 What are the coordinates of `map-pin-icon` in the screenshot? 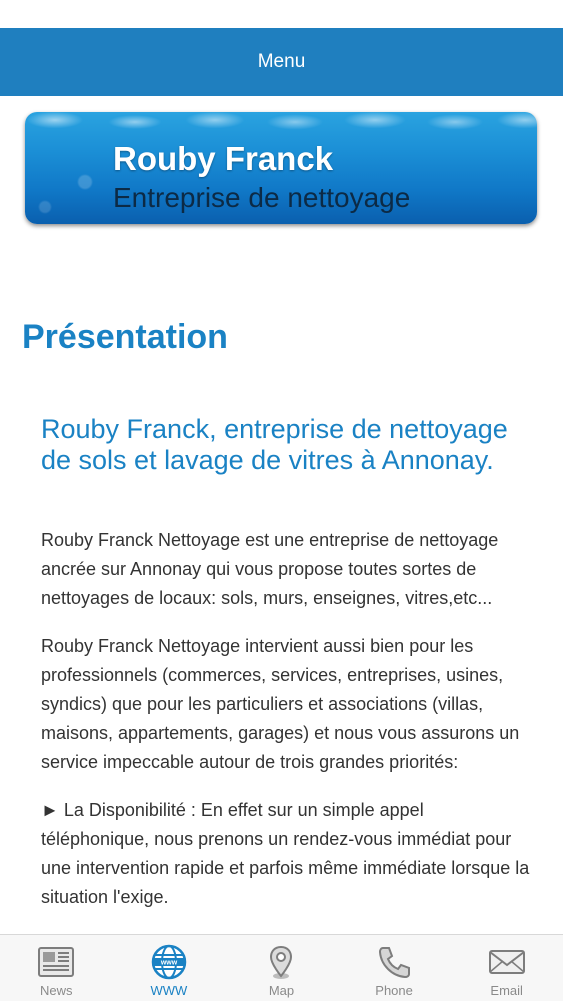 It's located at (281, 962).